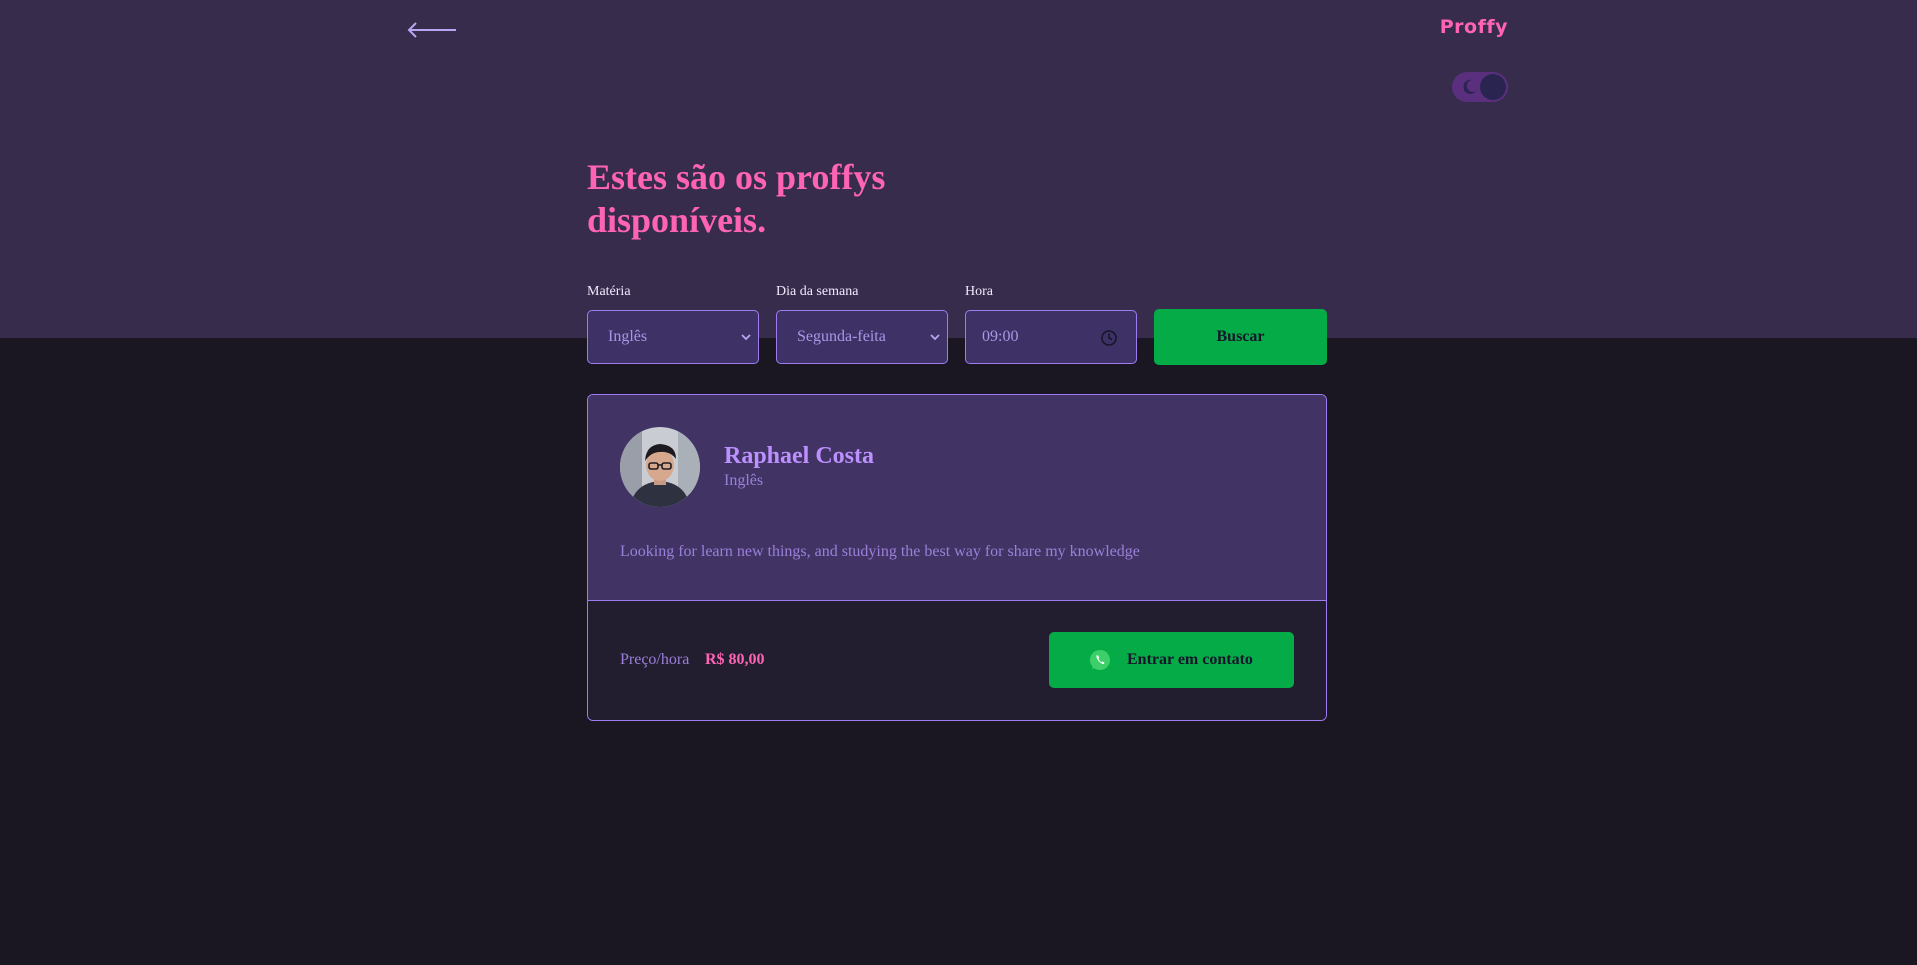  Describe the element at coordinates (979, 291) in the screenshot. I see `time-label: Hora` at that location.